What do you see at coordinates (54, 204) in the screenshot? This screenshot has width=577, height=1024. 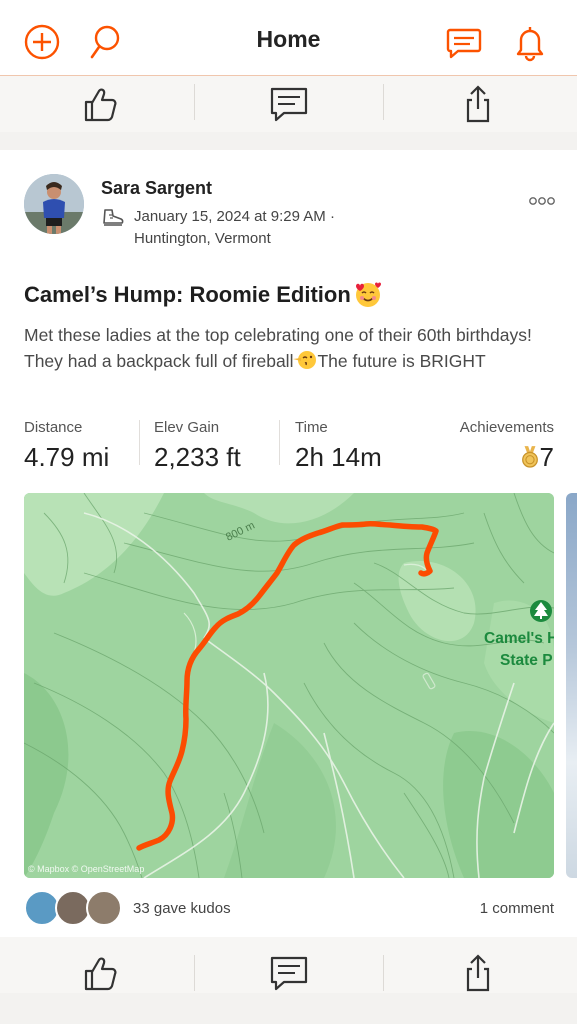 I see `author-avatar` at bounding box center [54, 204].